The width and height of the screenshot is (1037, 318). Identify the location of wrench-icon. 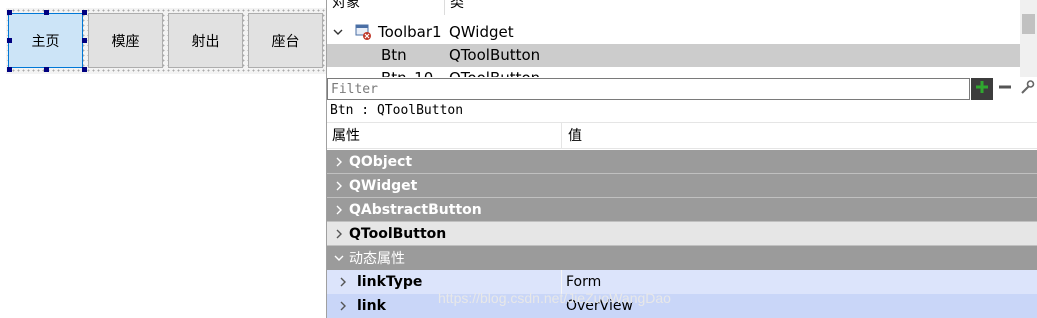
(1027, 89).